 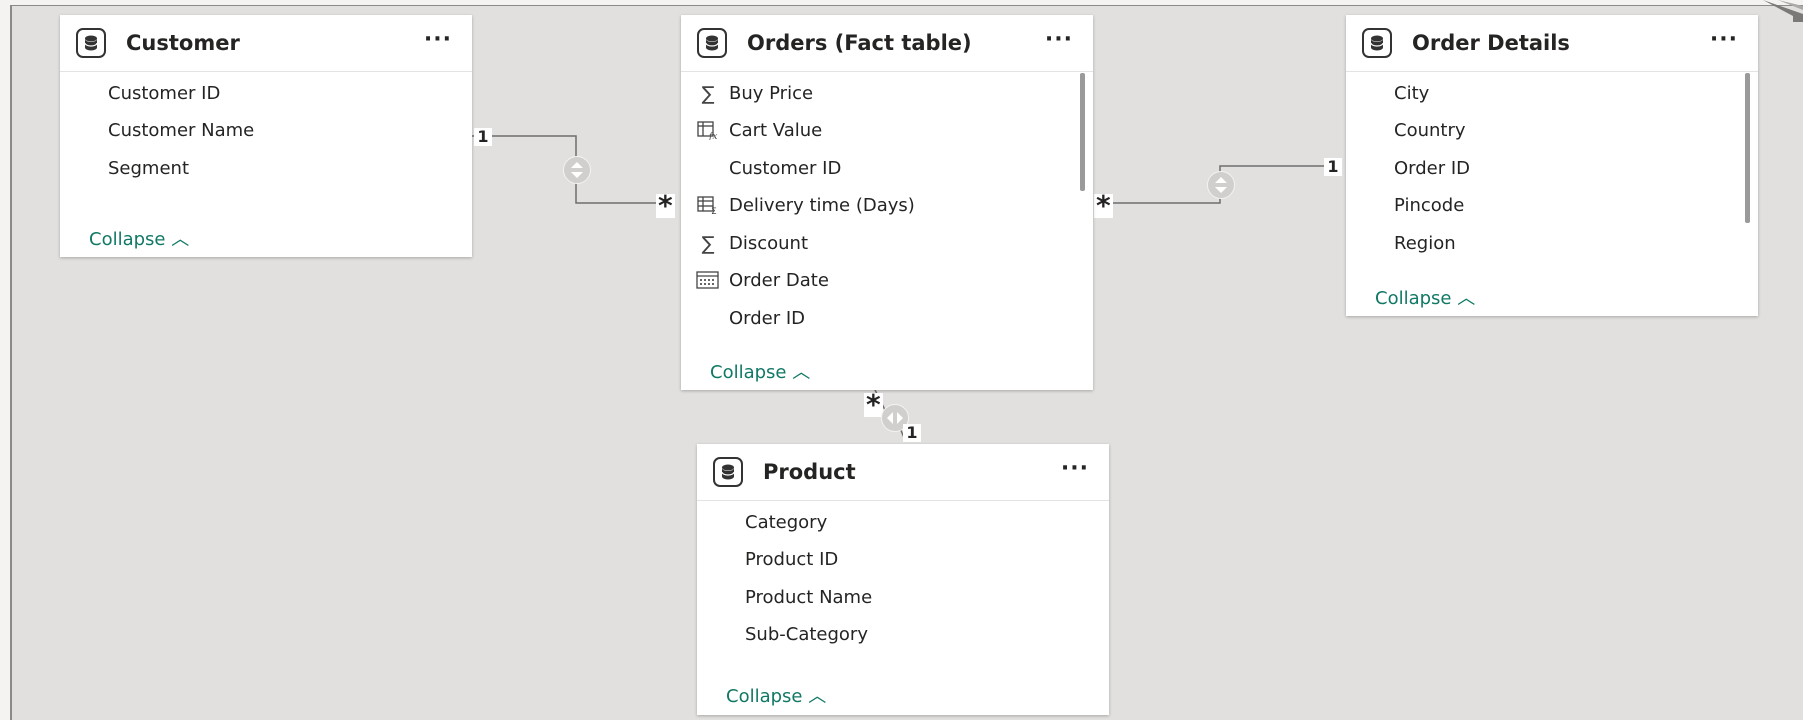 I want to click on field-label: Product ID, so click(x=792, y=559).